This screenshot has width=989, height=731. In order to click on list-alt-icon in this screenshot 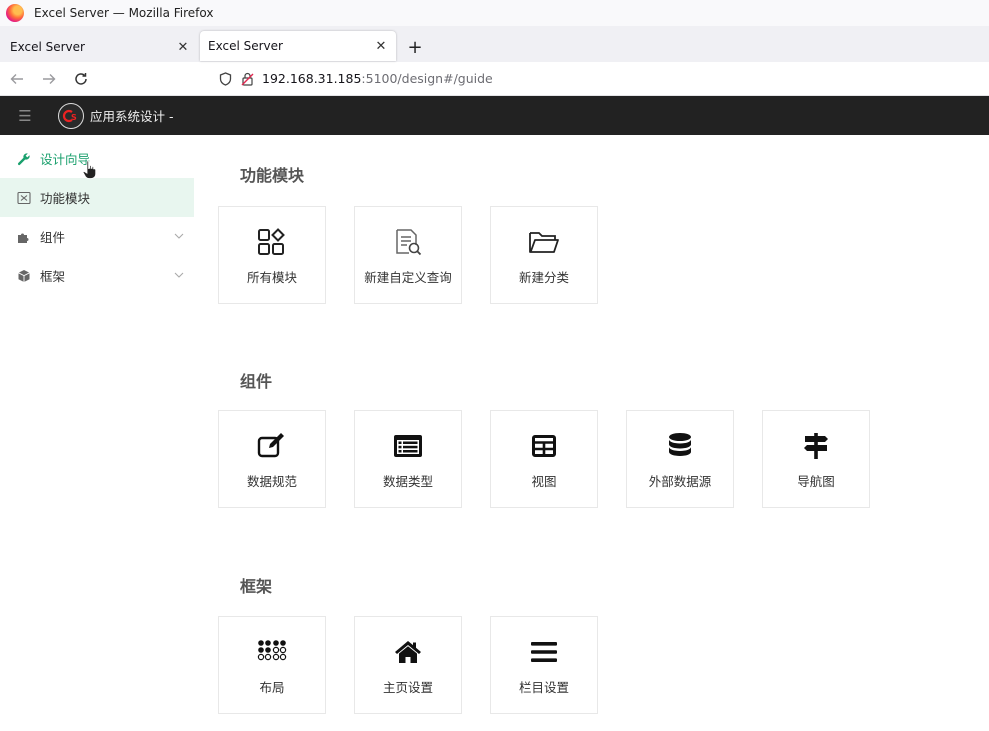, I will do `click(408, 446)`.